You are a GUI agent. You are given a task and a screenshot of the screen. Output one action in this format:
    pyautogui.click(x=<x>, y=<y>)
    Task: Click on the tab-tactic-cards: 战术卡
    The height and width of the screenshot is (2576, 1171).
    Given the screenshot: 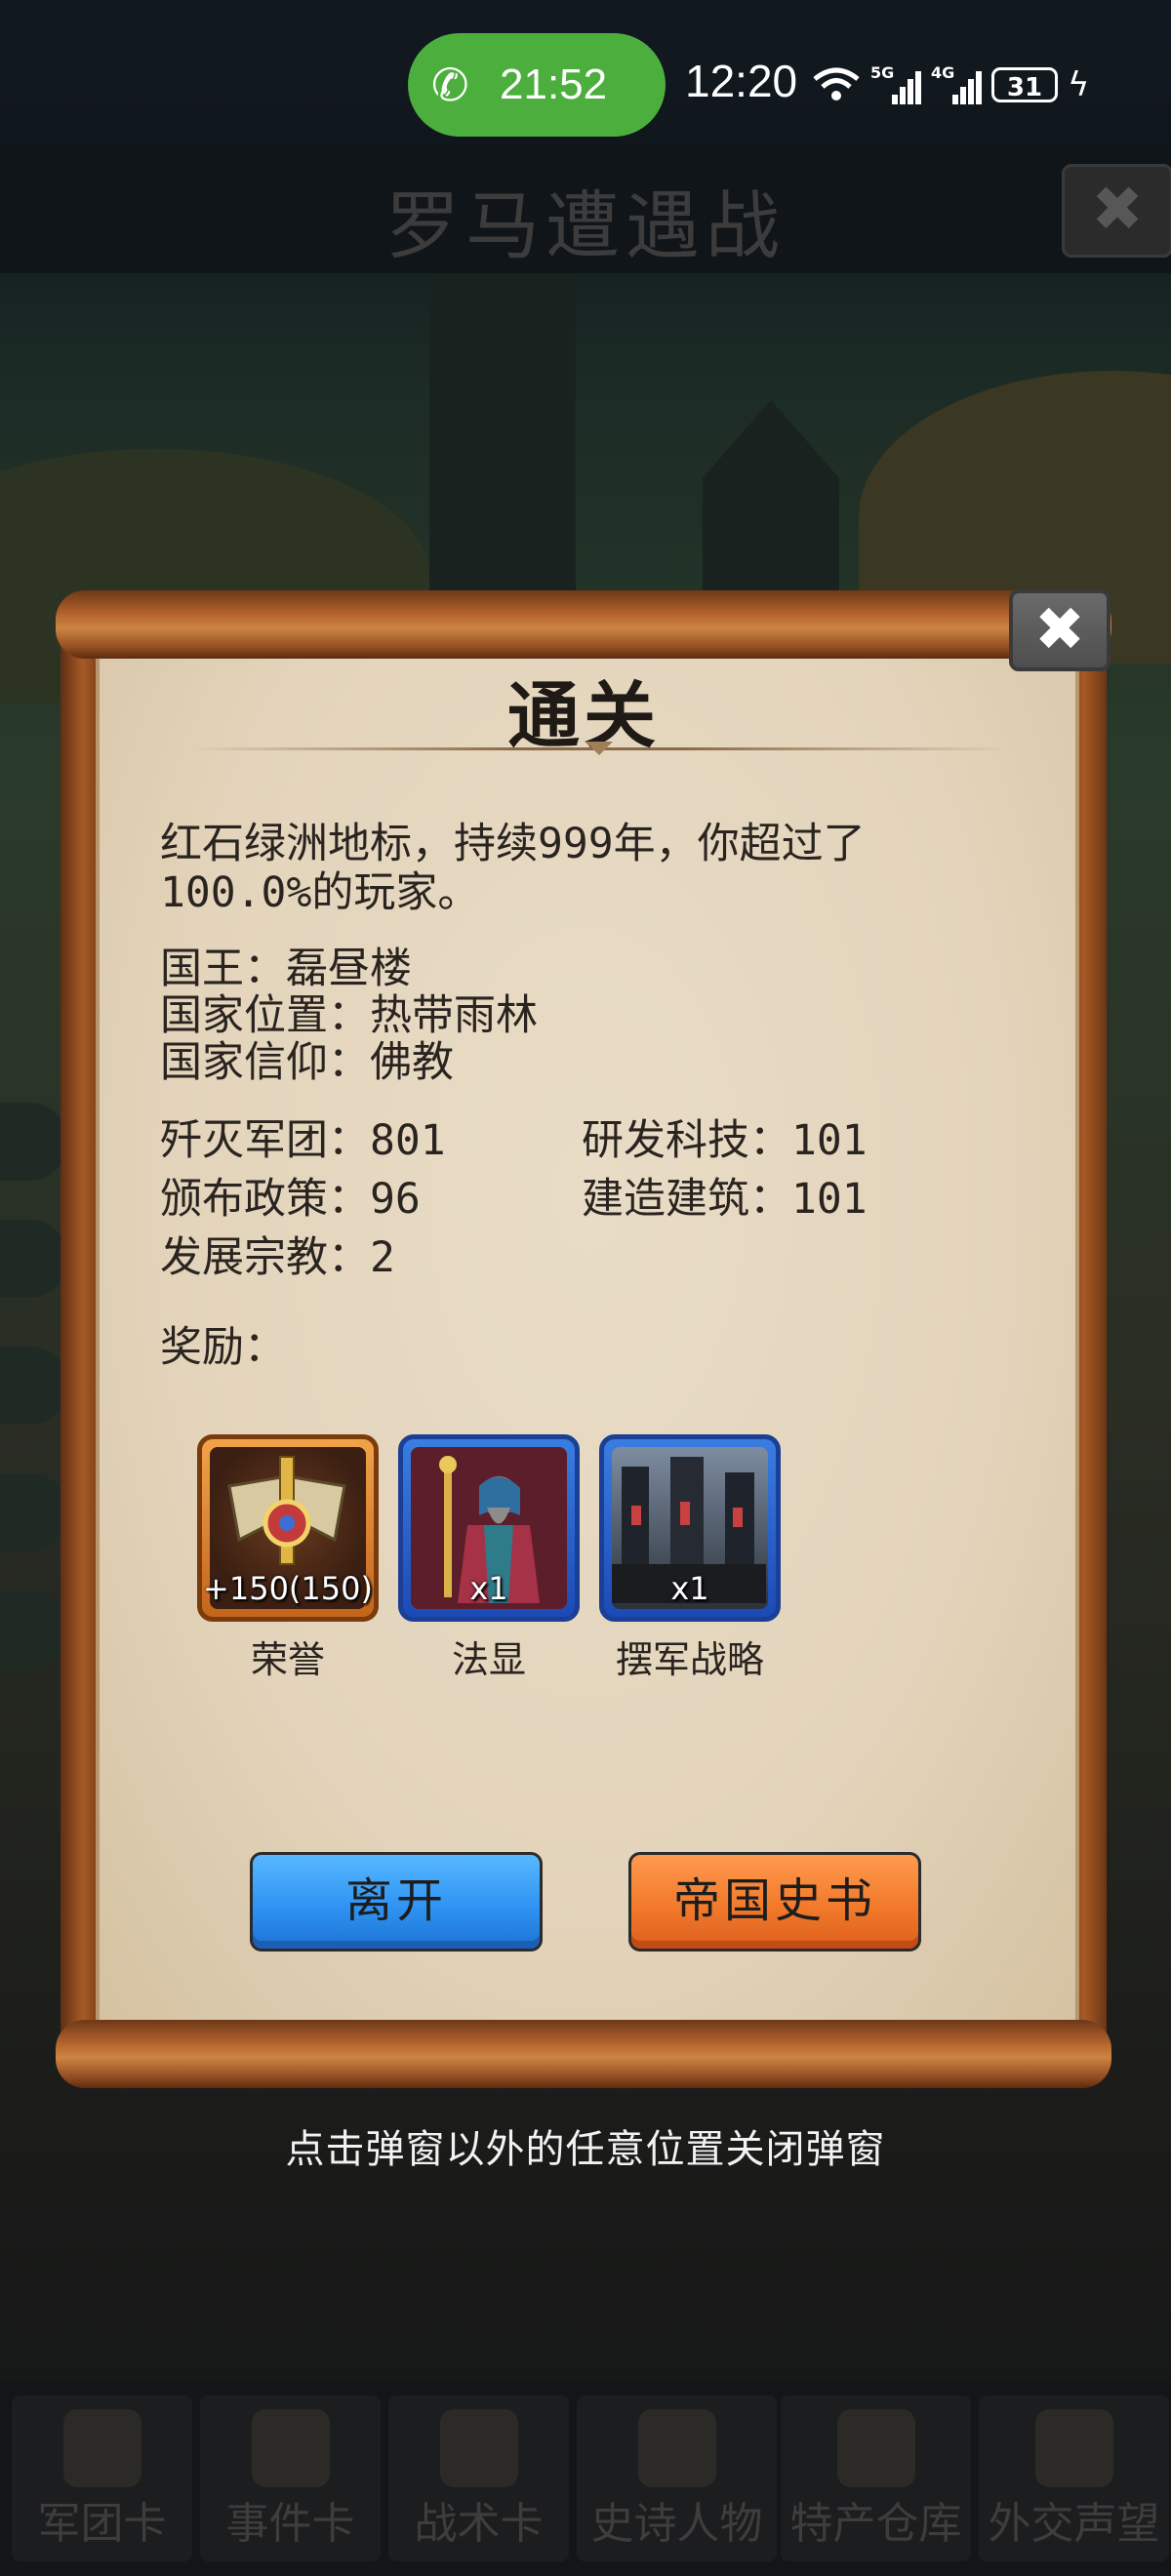 What is the action you would take?
    pyautogui.click(x=478, y=2478)
    